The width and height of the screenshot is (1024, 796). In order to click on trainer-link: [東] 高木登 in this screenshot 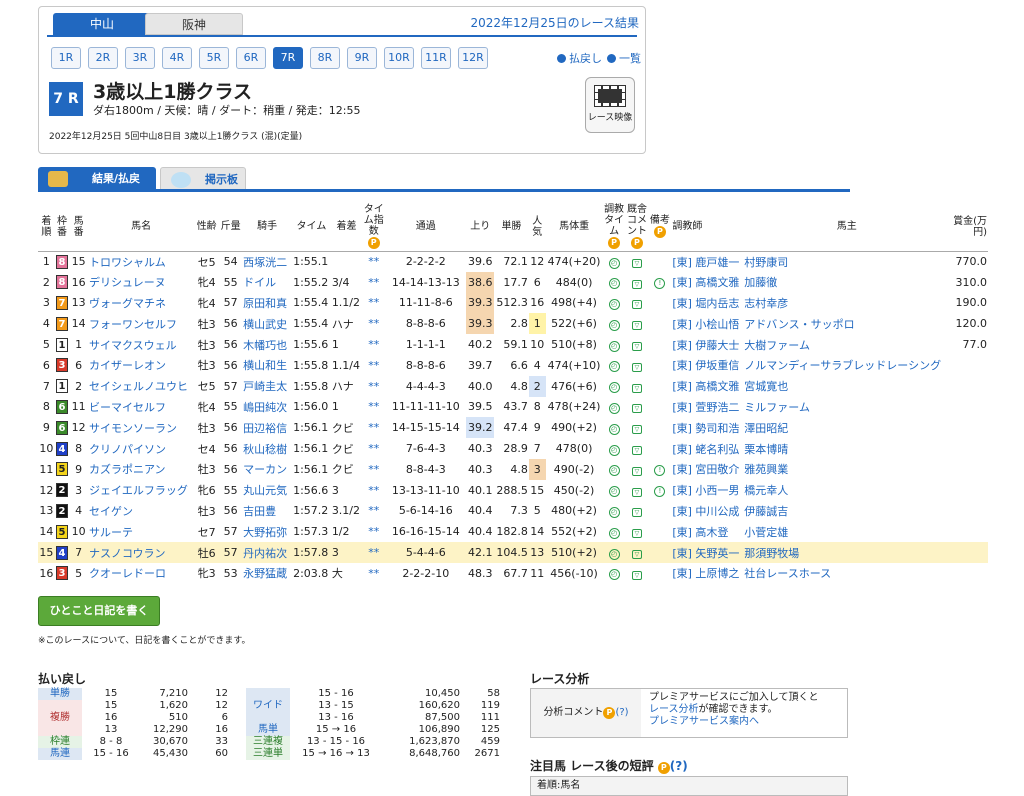, I will do `click(700, 532)`.